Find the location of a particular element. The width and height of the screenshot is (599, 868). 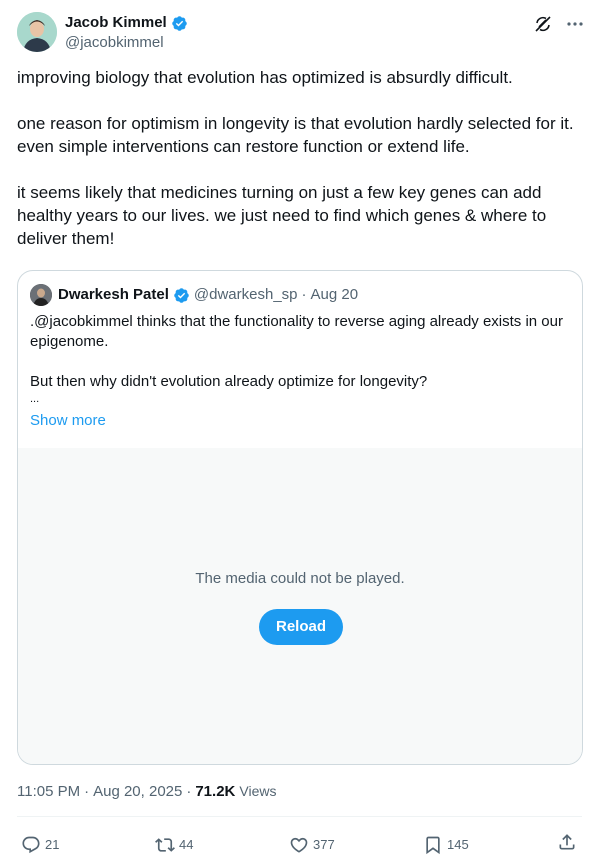

reload-button: Reload is located at coordinates (301, 627).